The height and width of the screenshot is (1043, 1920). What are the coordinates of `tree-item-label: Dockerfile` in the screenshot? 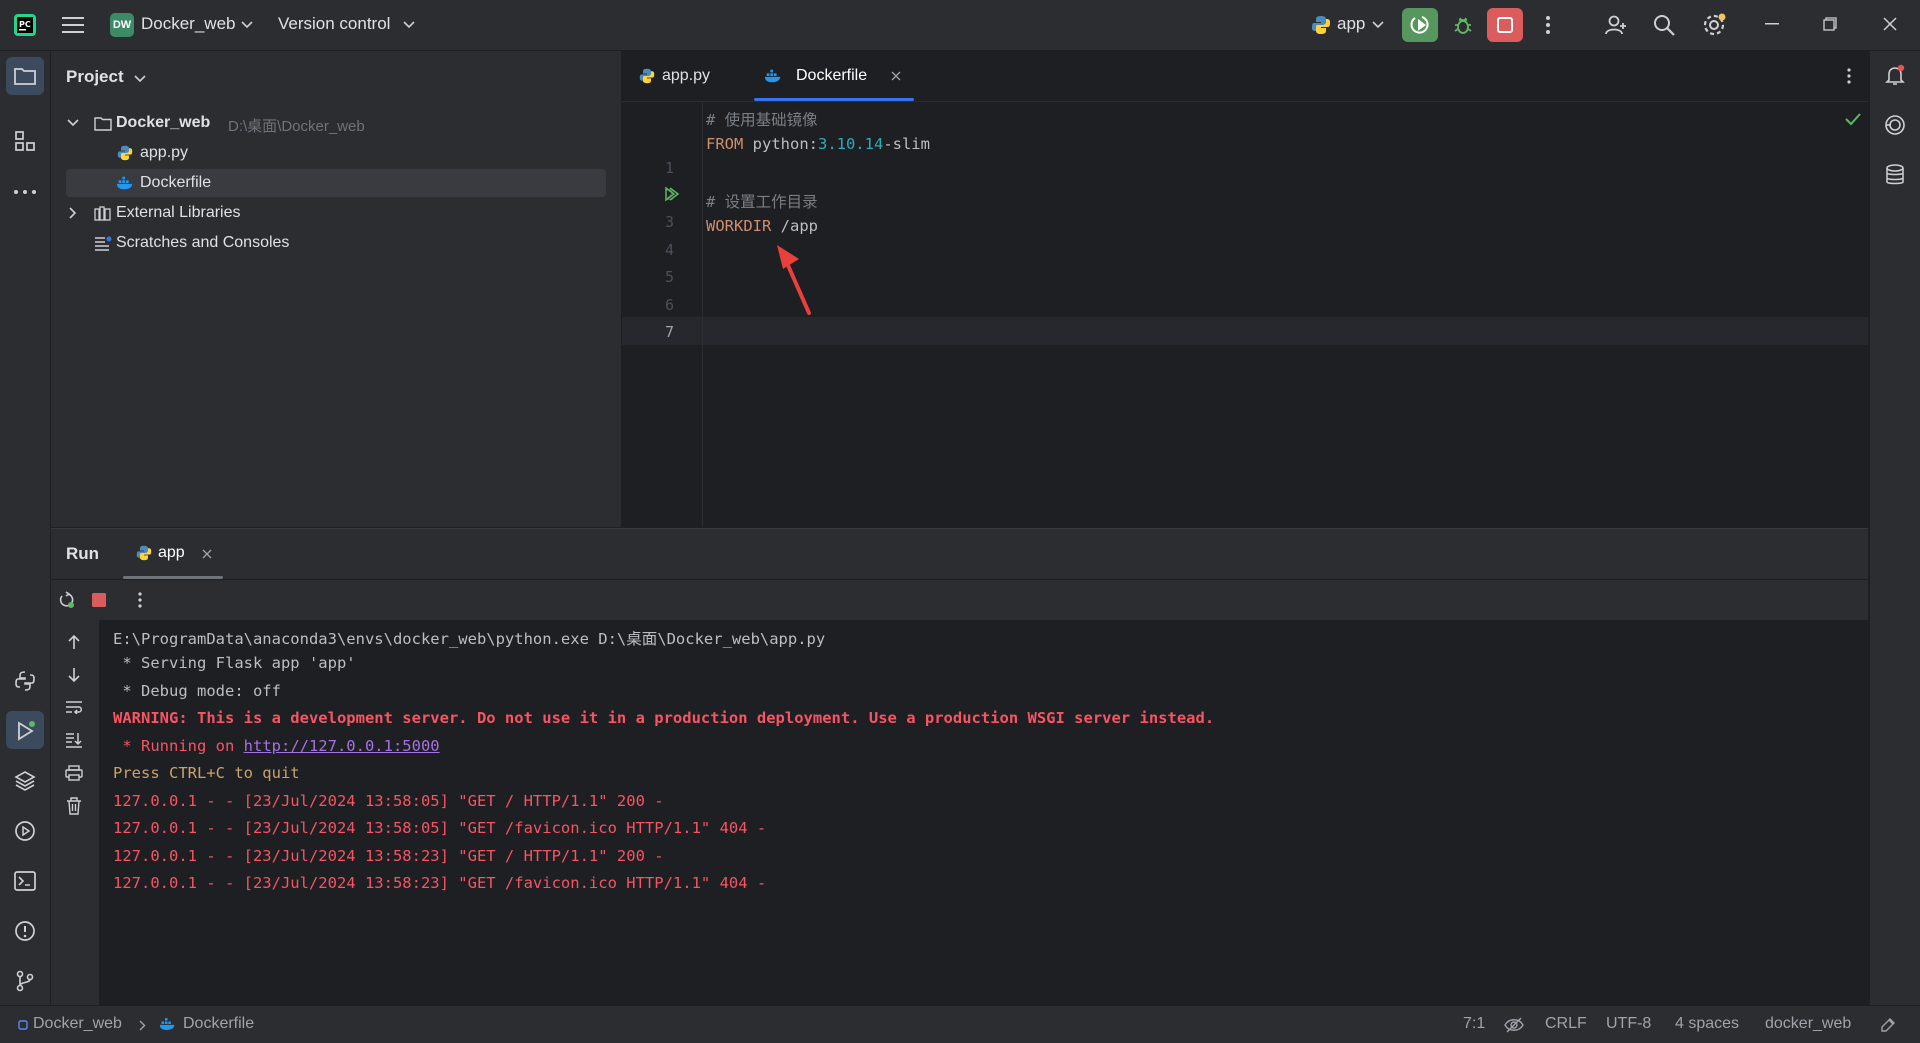 It's located at (176, 182).